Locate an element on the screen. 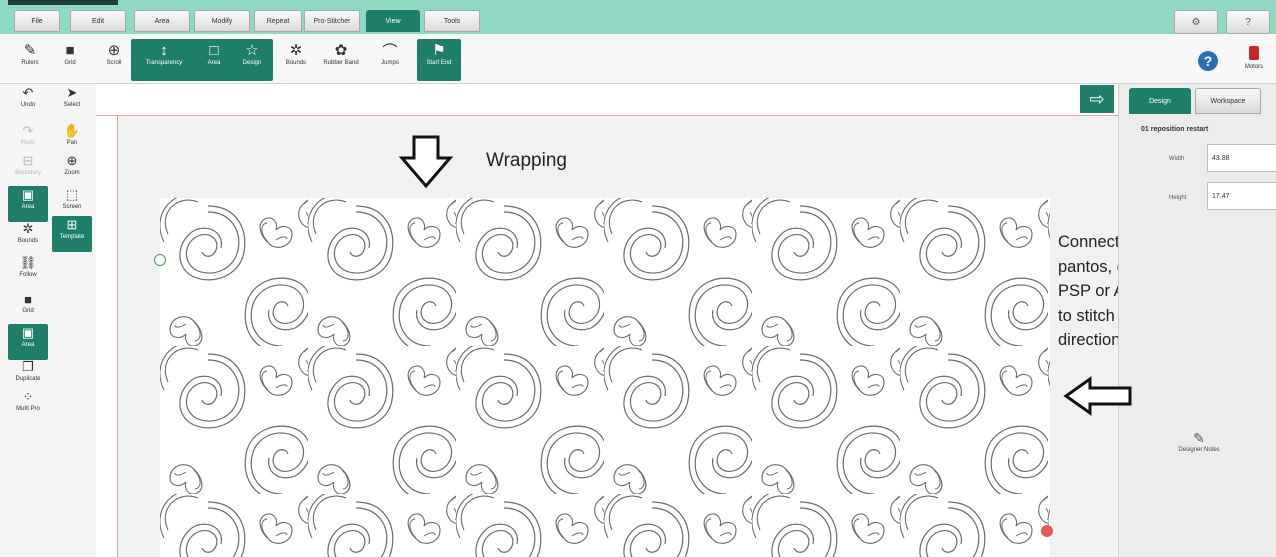  rubber-band-tool: ✿ Rubber Band is located at coordinates (341, 60).